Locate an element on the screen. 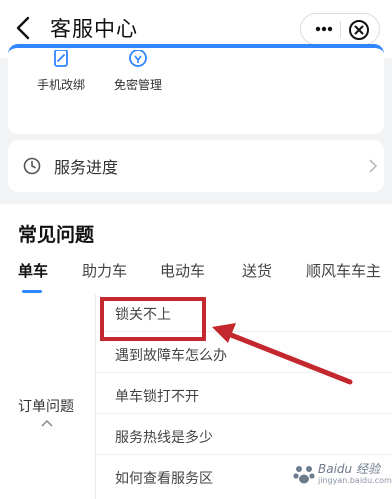 The width and height of the screenshot is (392, 499). page-title: 客服中心 is located at coordinates (94, 29).